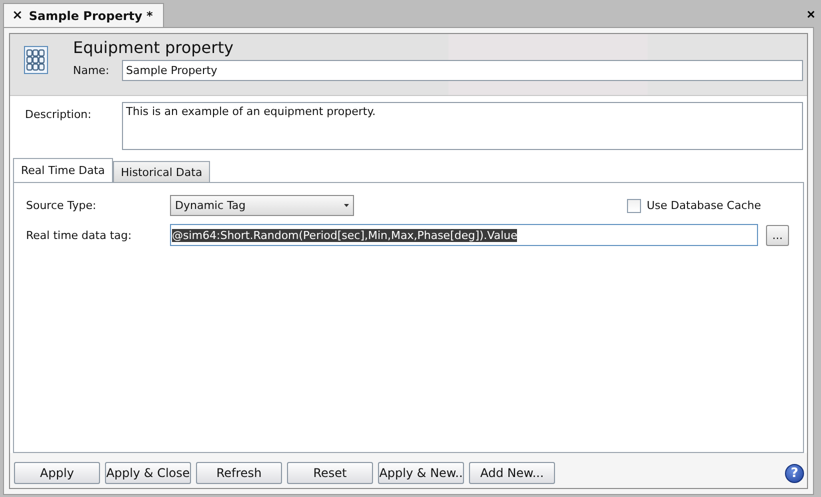 The height and width of the screenshot is (497, 821). Describe the element at coordinates (346, 205) in the screenshot. I see `caret-icon` at that location.